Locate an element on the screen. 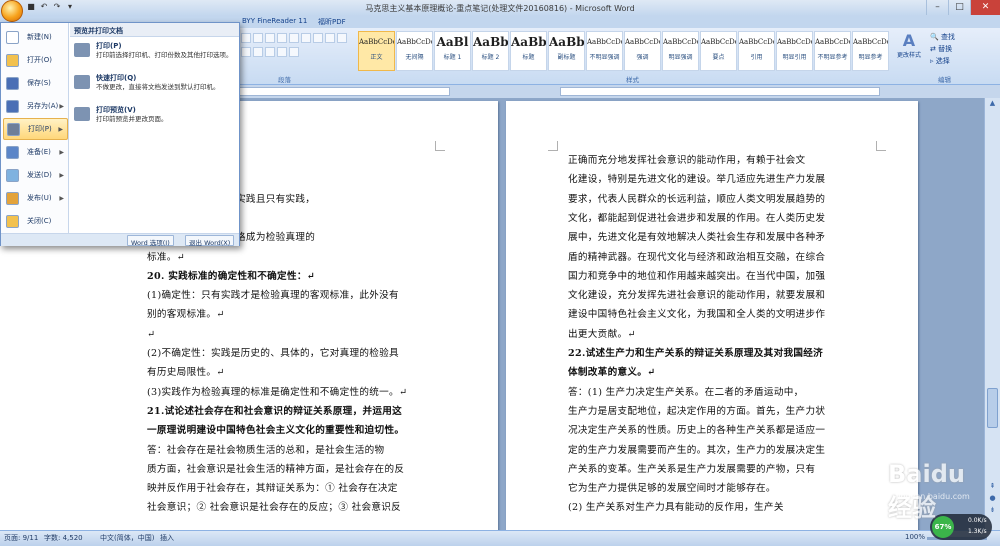 The width and height of the screenshot is (1000, 546). language: 中文(简体，中国) is located at coordinates (127, 538).